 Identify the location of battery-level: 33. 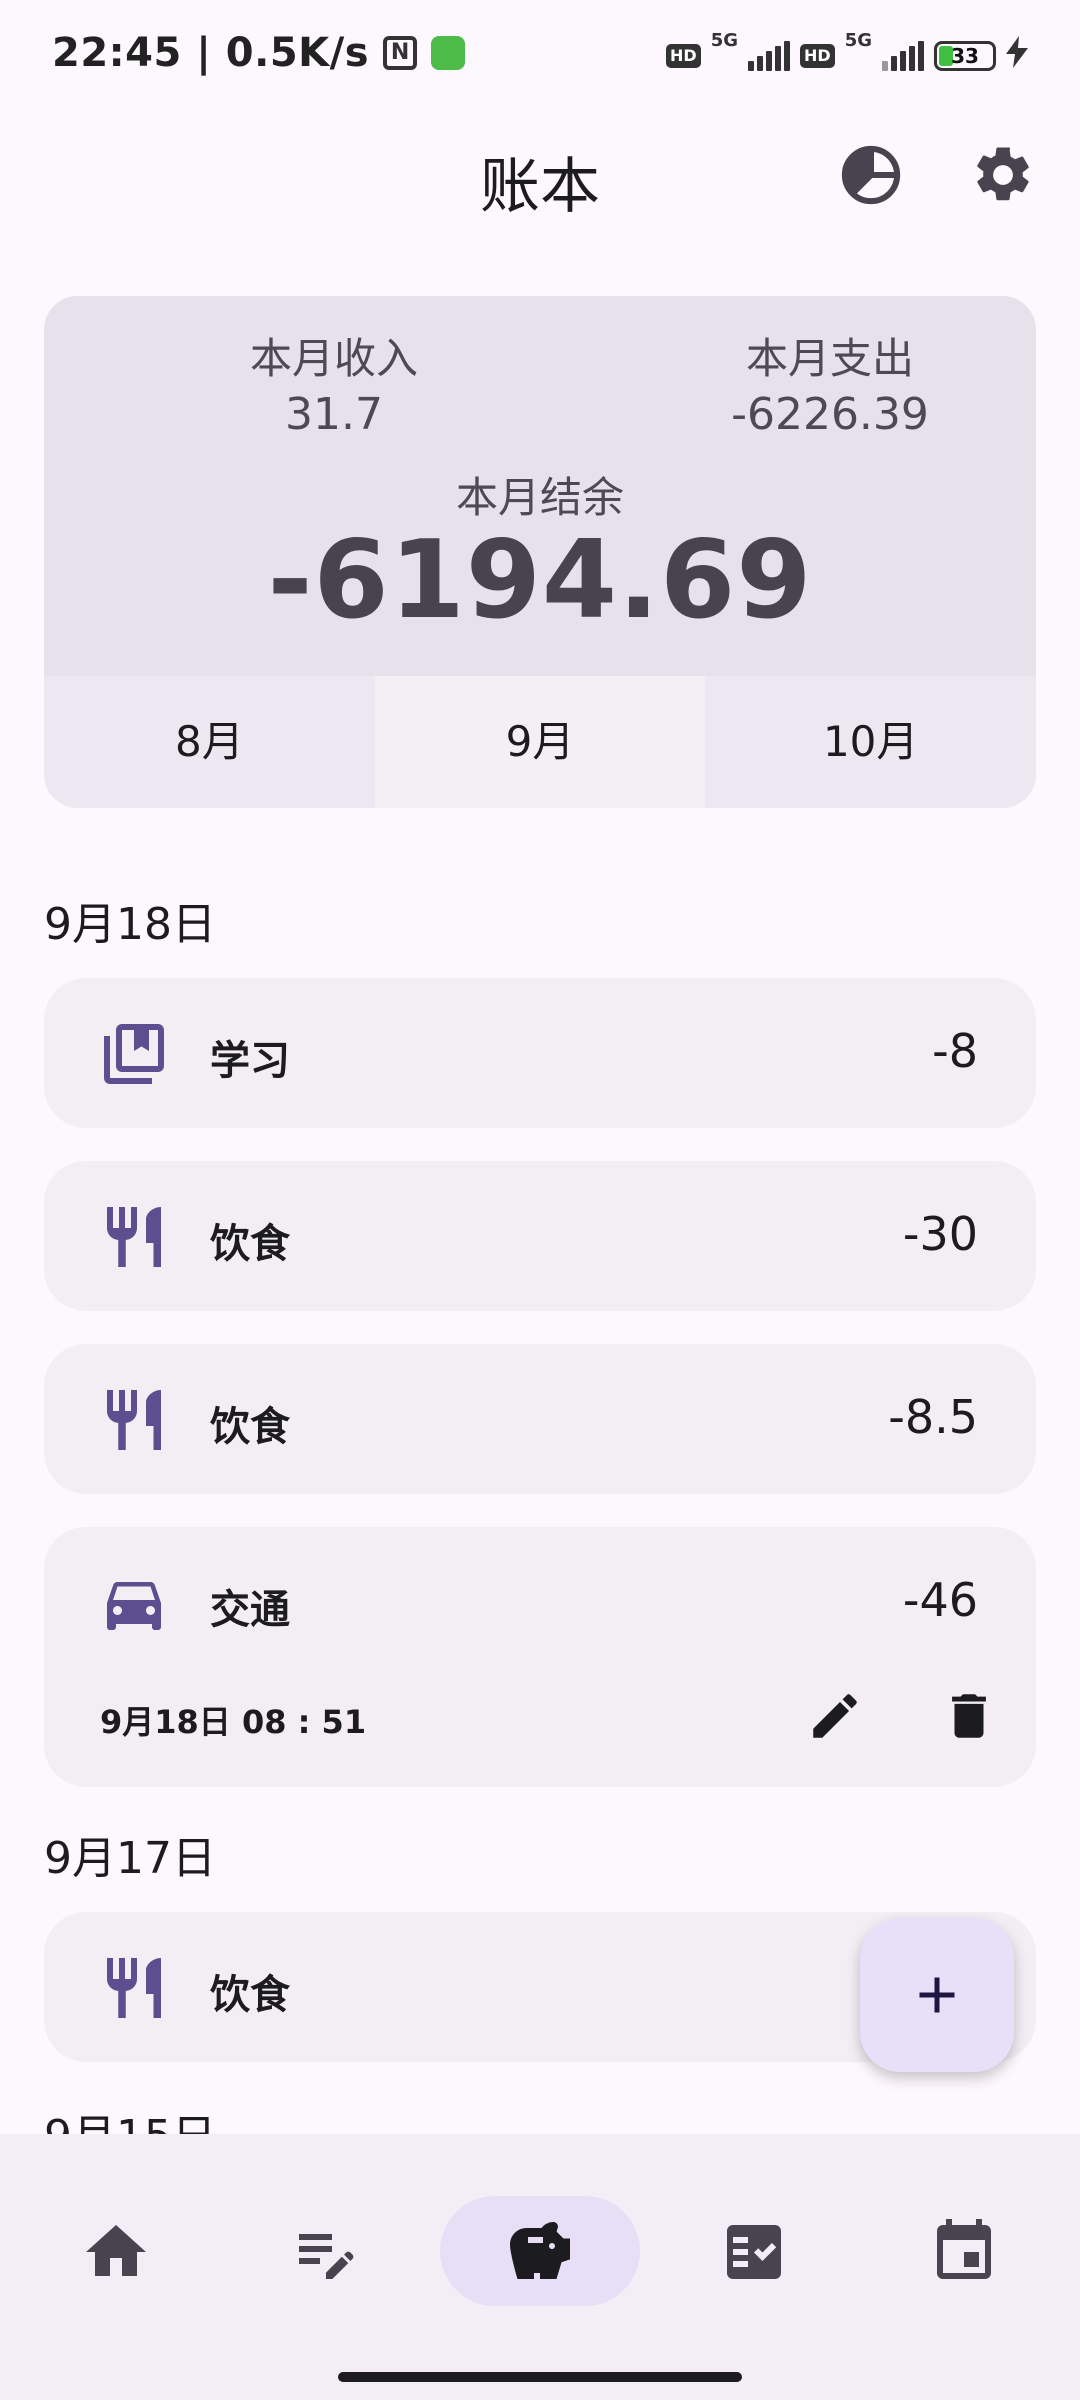
(965, 55).